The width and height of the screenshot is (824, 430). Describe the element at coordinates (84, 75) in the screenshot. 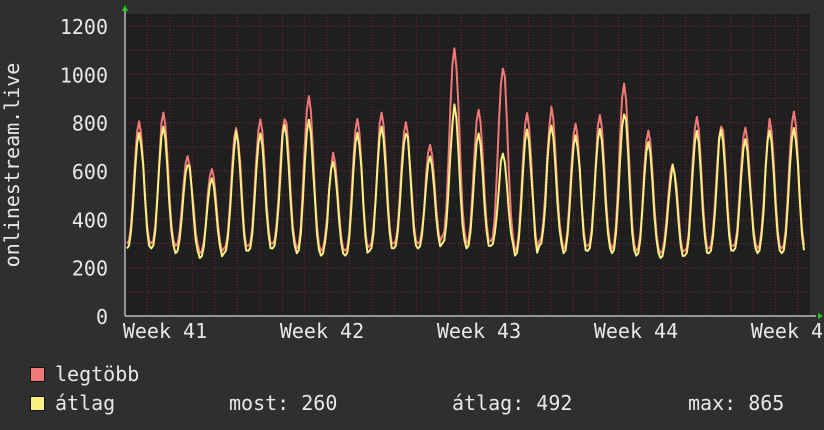

I see `y-tick-label: 1000` at that location.